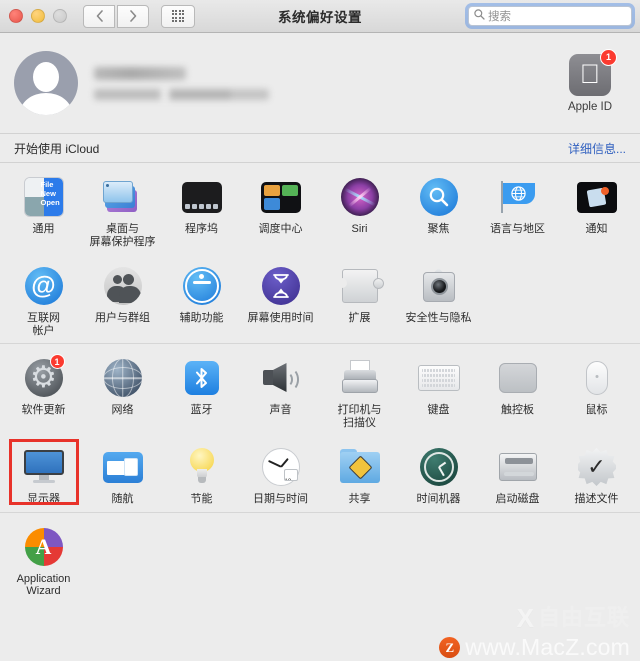 The height and width of the screenshot is (661, 640). What do you see at coordinates (439, 197) in the screenshot?
I see `spotlight-icon` at bounding box center [439, 197].